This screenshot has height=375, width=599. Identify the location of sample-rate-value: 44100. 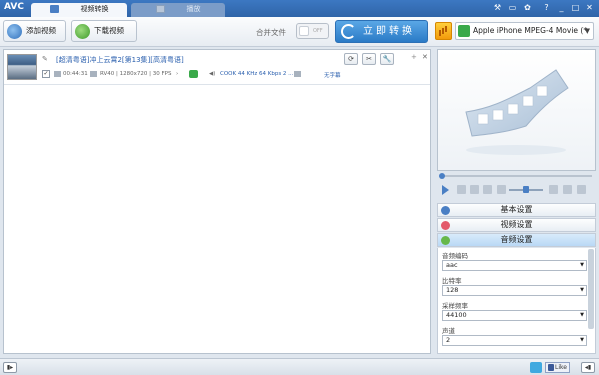
(456, 315).